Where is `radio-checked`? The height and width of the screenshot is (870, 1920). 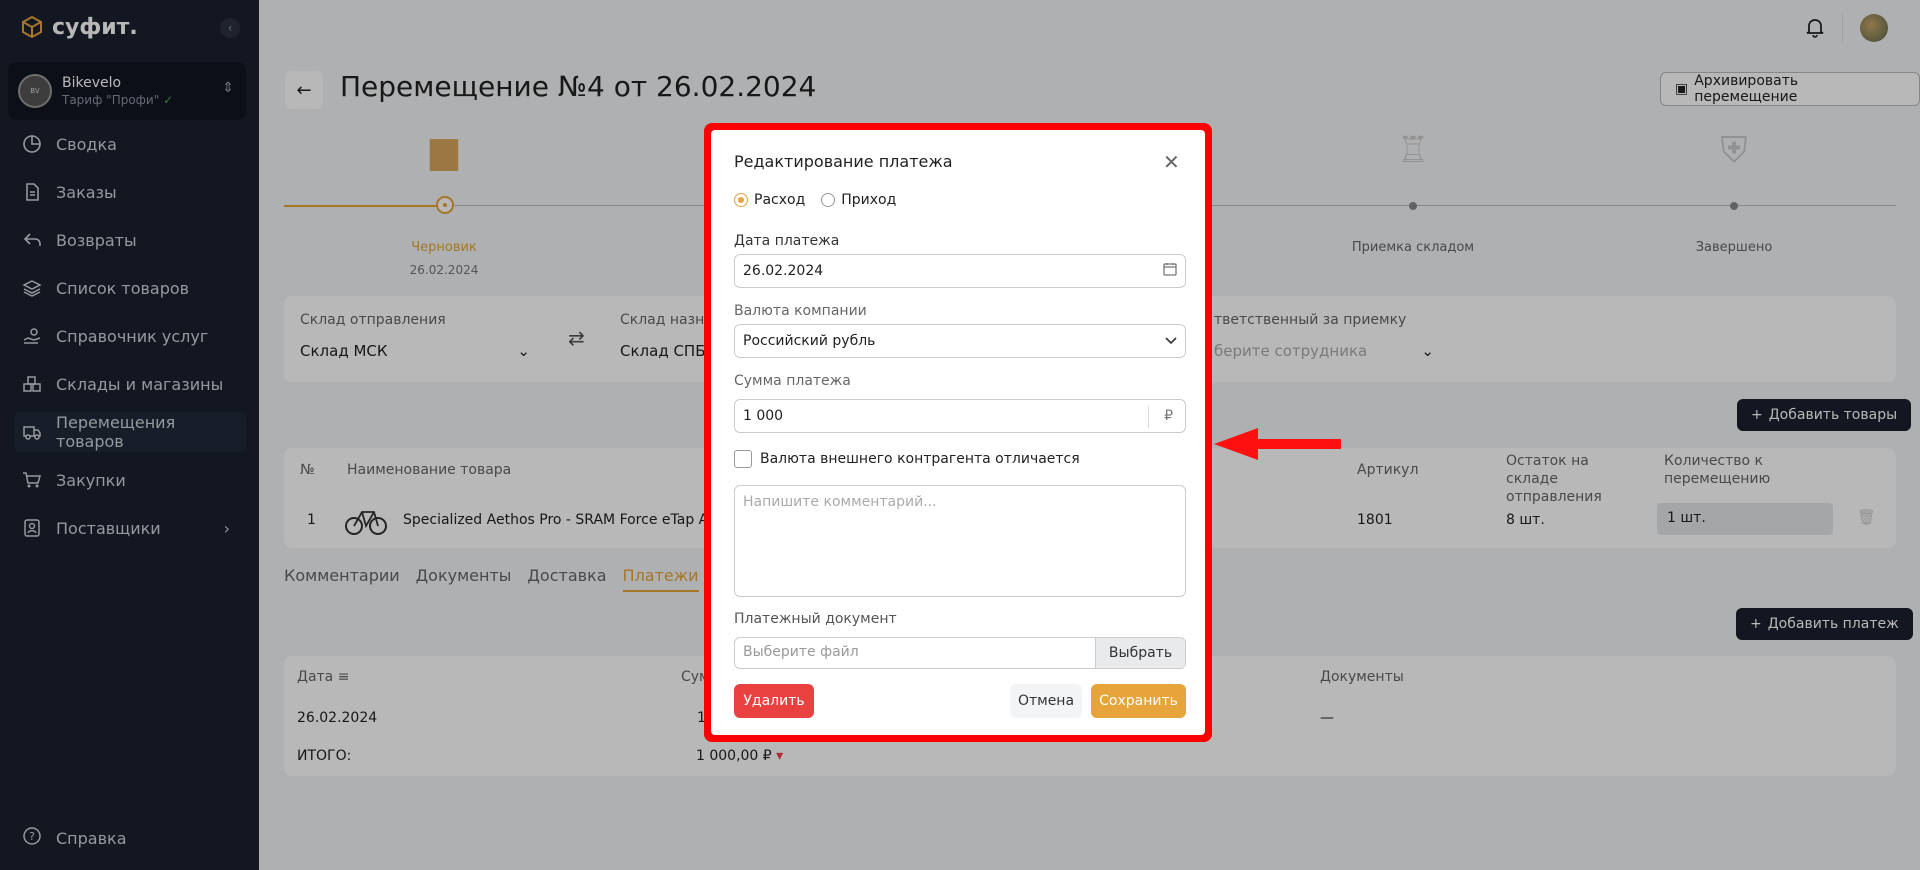
radio-checked is located at coordinates (741, 200).